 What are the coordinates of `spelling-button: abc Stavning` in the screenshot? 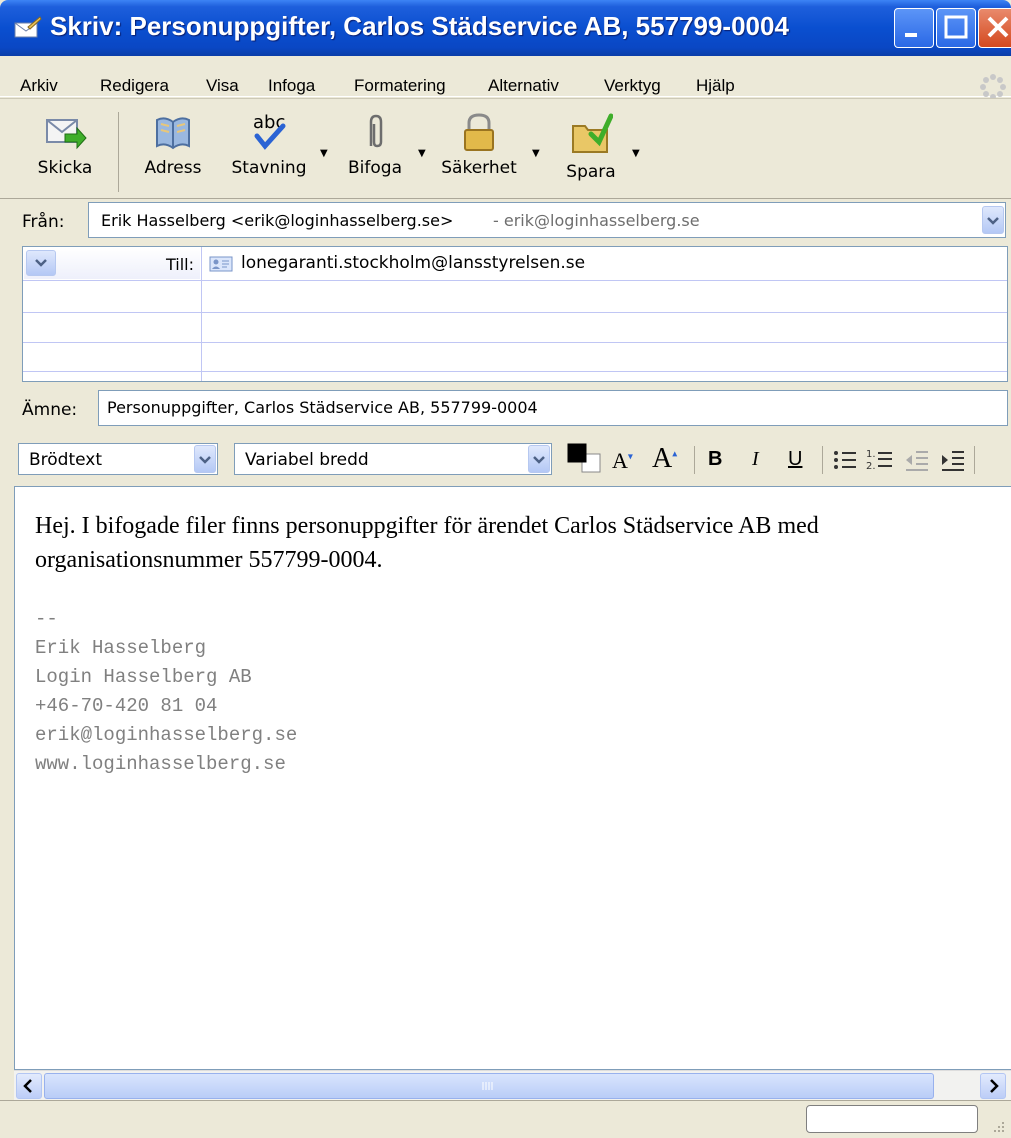 It's located at (269, 145).